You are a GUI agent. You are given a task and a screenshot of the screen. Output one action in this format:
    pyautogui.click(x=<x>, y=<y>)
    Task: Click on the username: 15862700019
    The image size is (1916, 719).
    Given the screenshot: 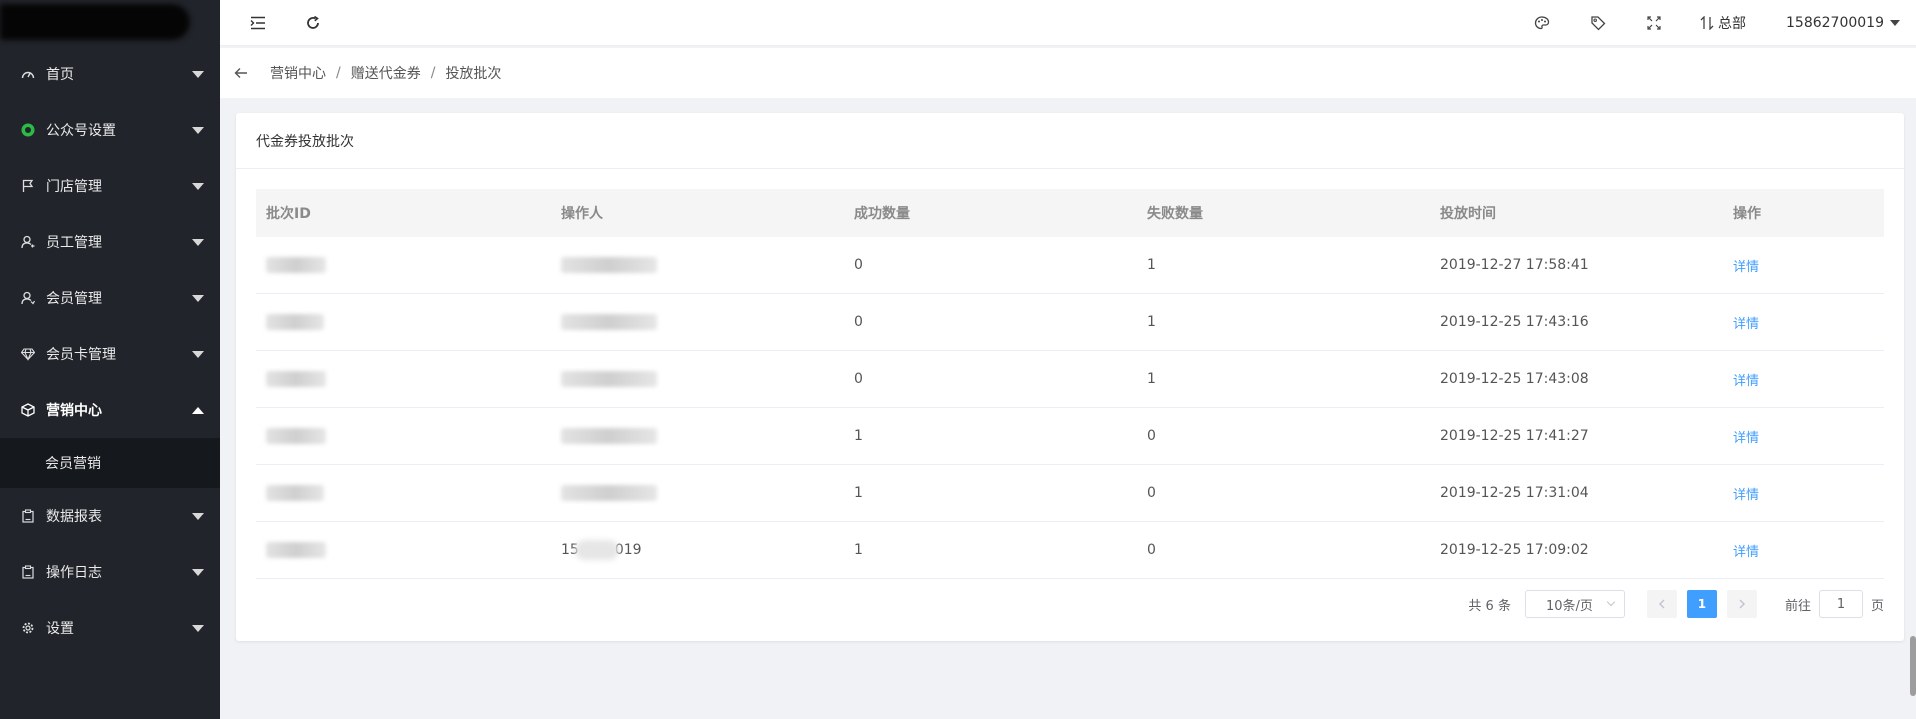 What is the action you would take?
    pyautogui.click(x=1835, y=23)
    